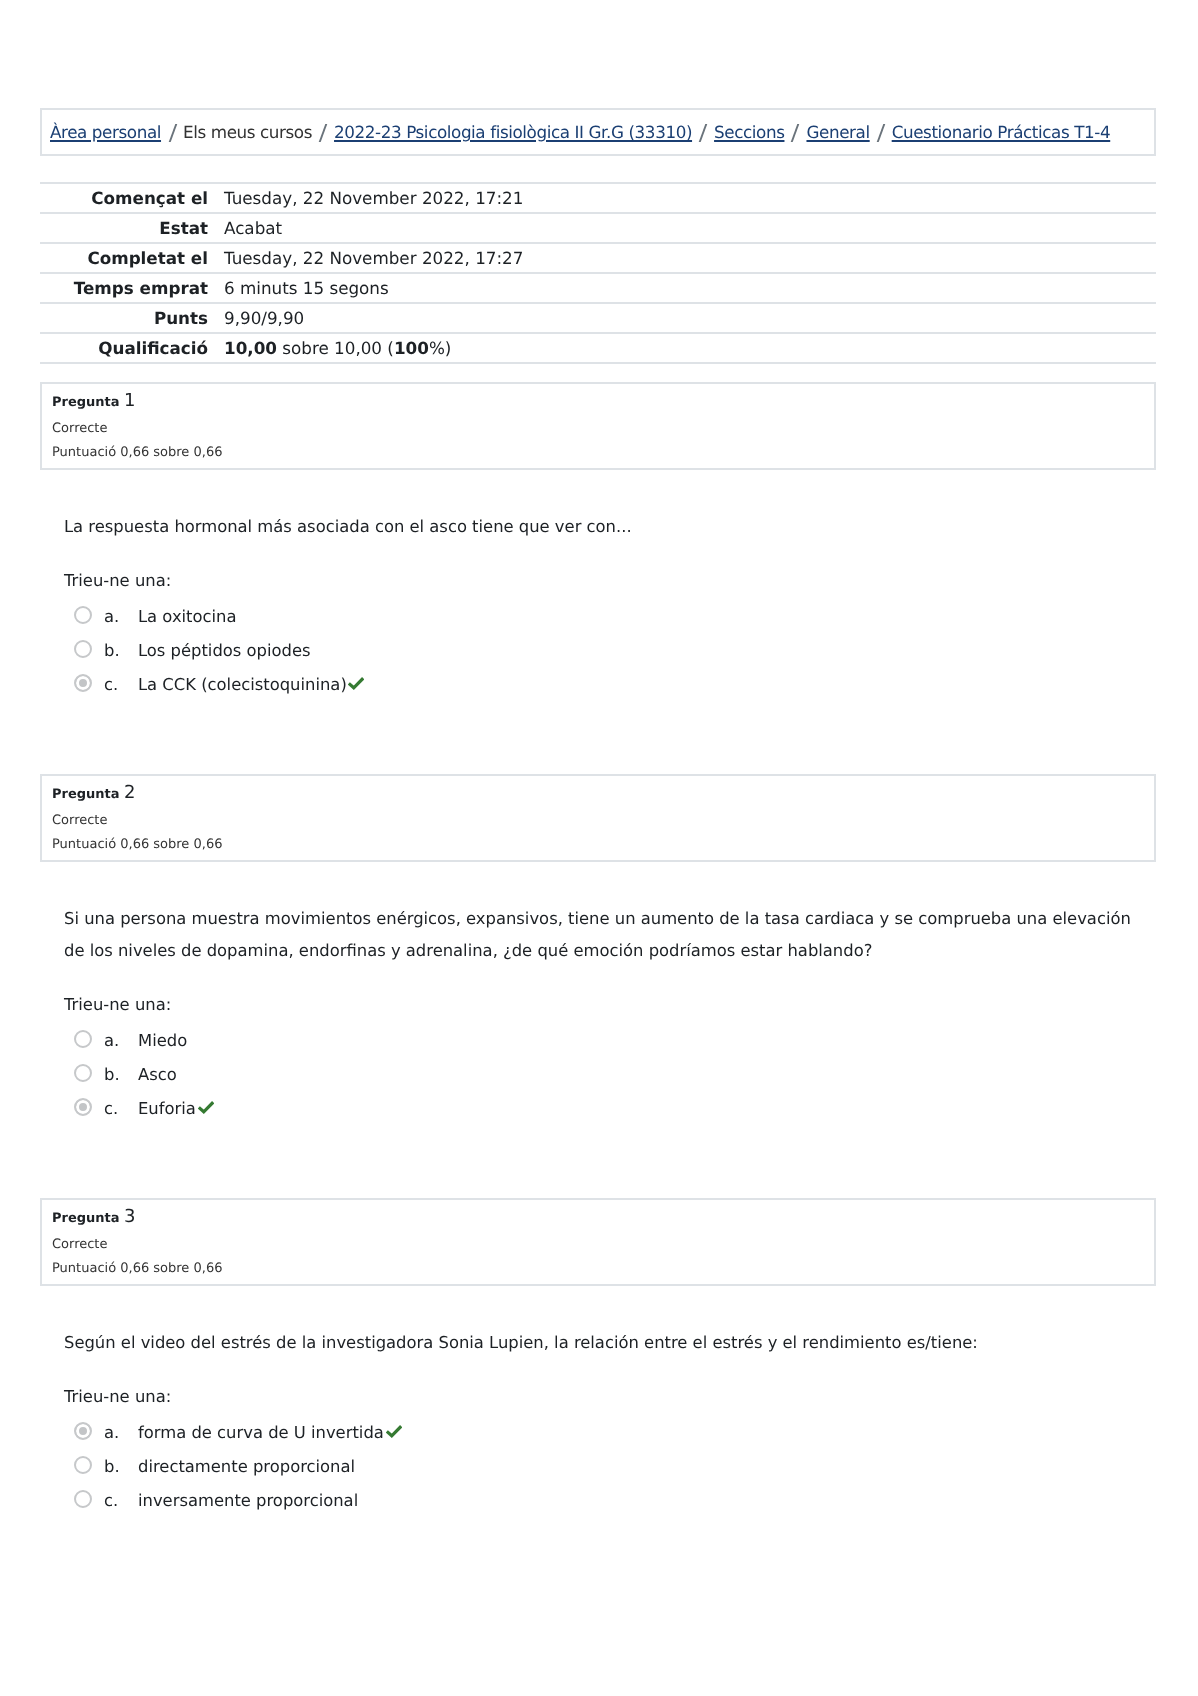  Describe the element at coordinates (749, 132) in the screenshot. I see `breadcrumb-link: Seccions` at that location.